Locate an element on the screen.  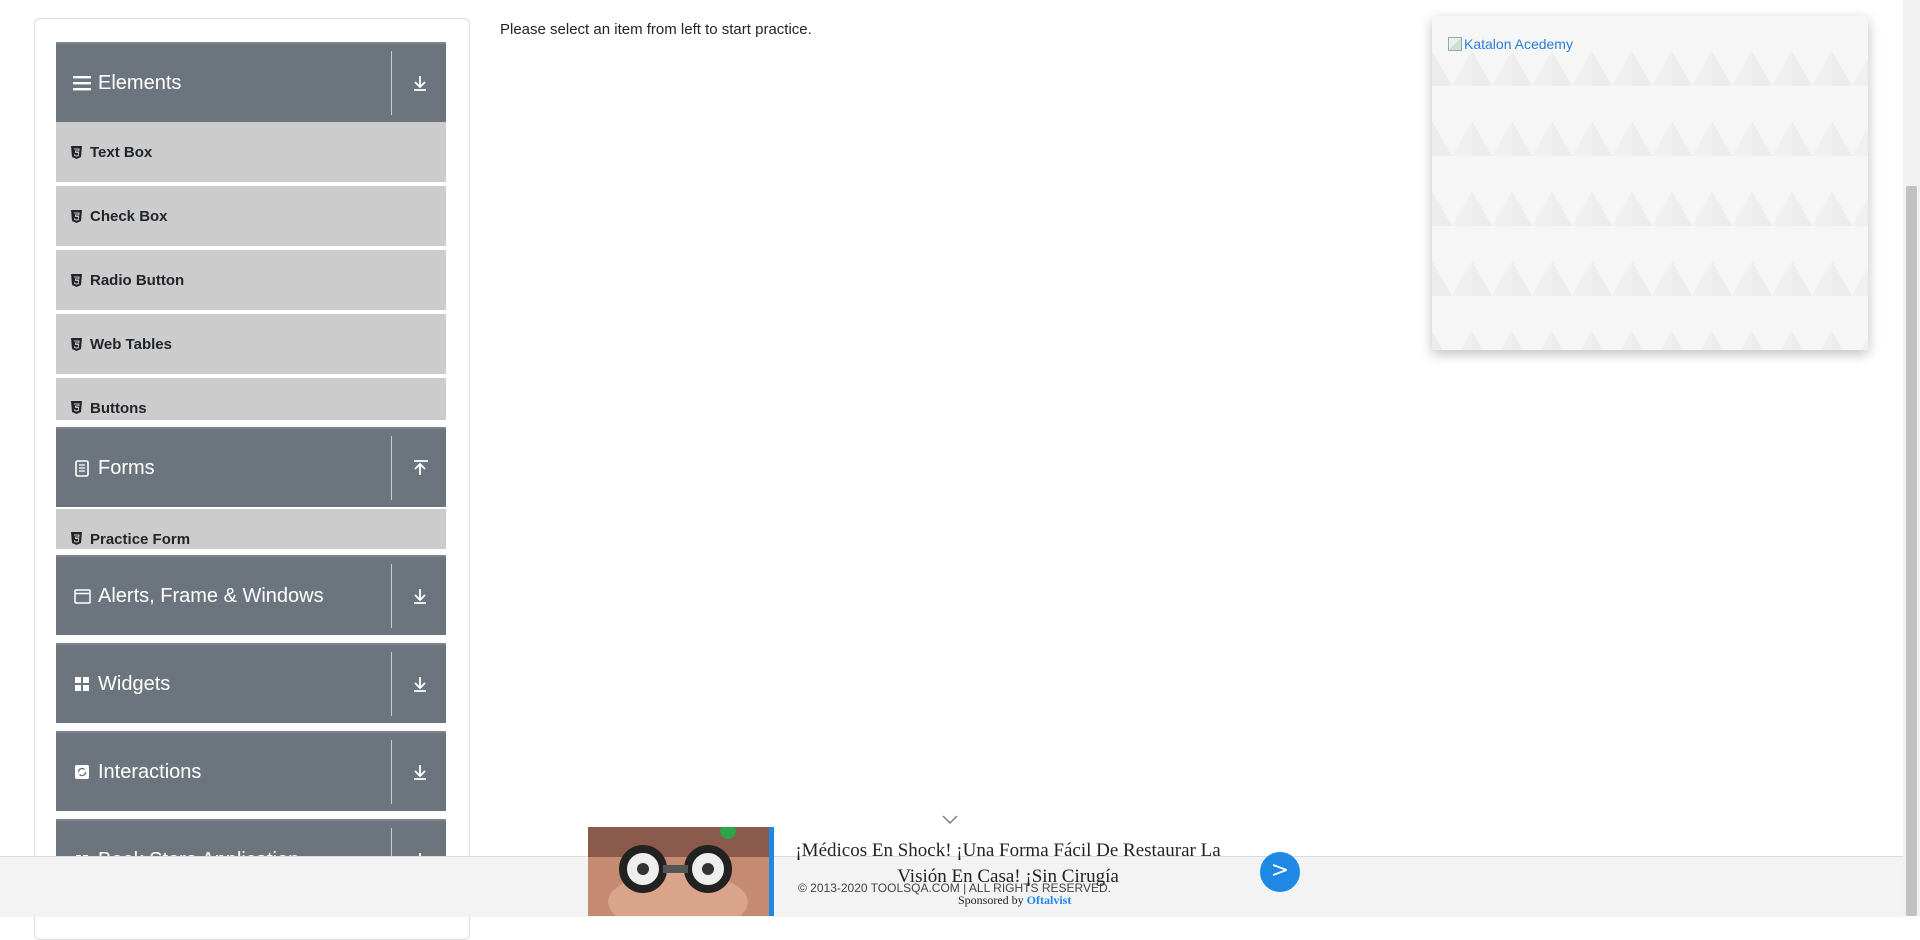
group-title: Forms is located at coordinates (126, 467).